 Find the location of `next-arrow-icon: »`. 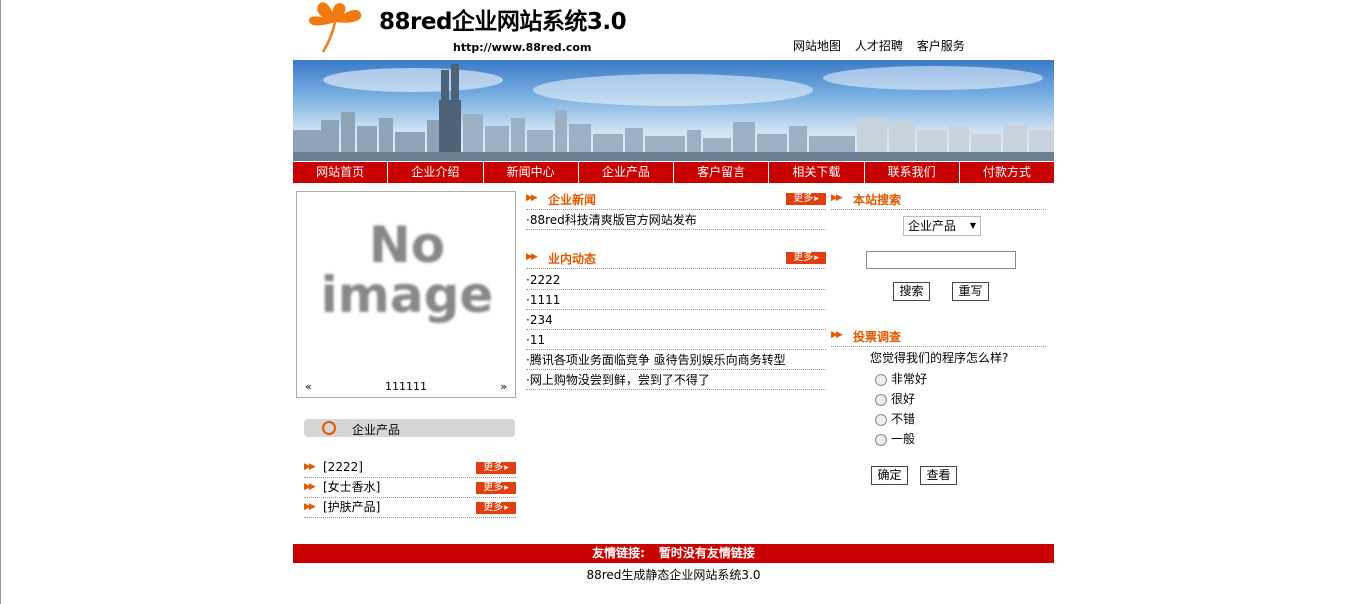

next-arrow-icon: » is located at coordinates (503, 386).